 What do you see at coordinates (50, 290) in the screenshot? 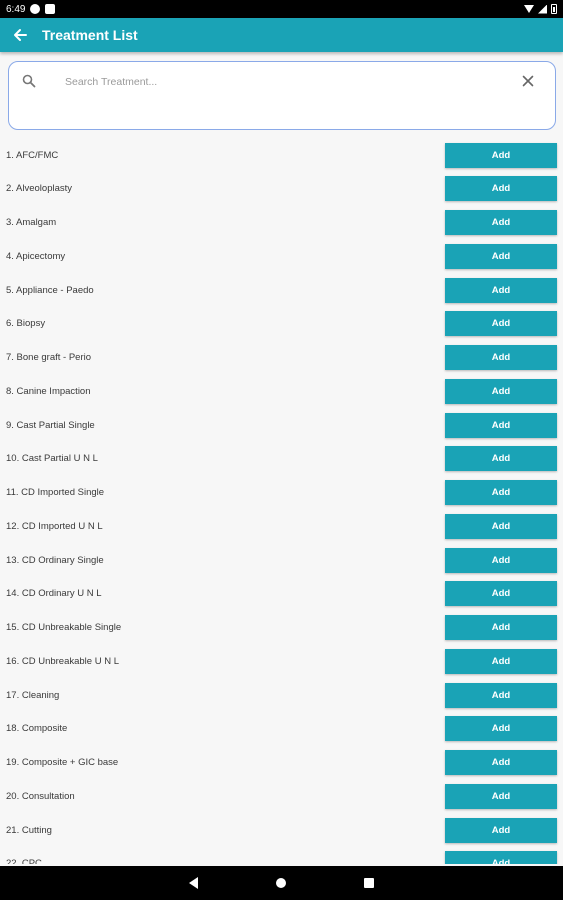
I see `treatment-label: 5. Appliance - Paedo` at bounding box center [50, 290].